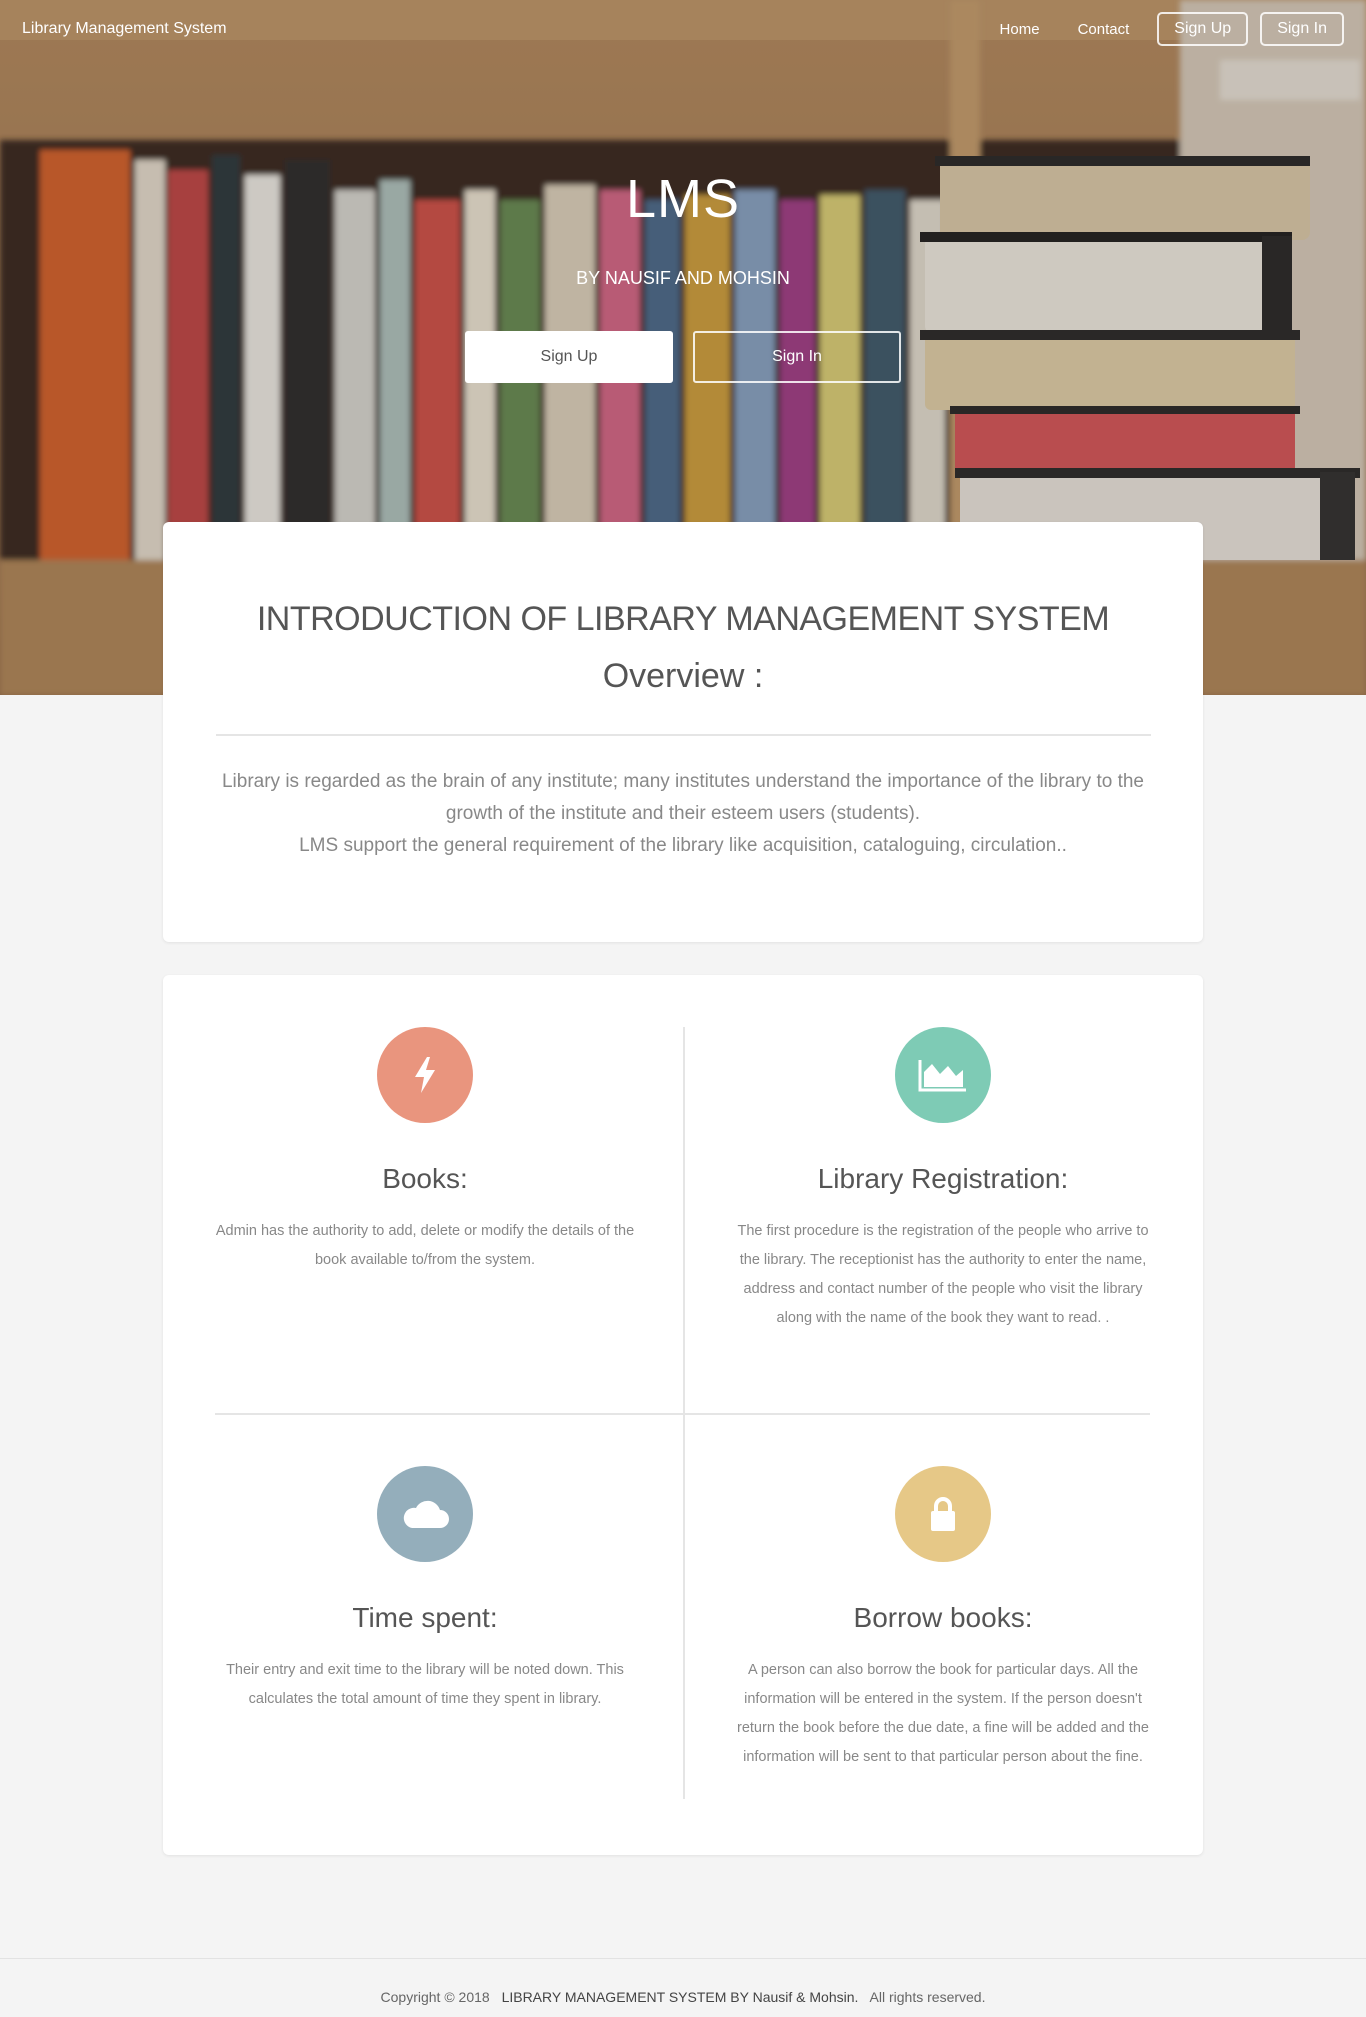  Describe the element at coordinates (425, 1075) in the screenshot. I see `lightning-icon` at that location.